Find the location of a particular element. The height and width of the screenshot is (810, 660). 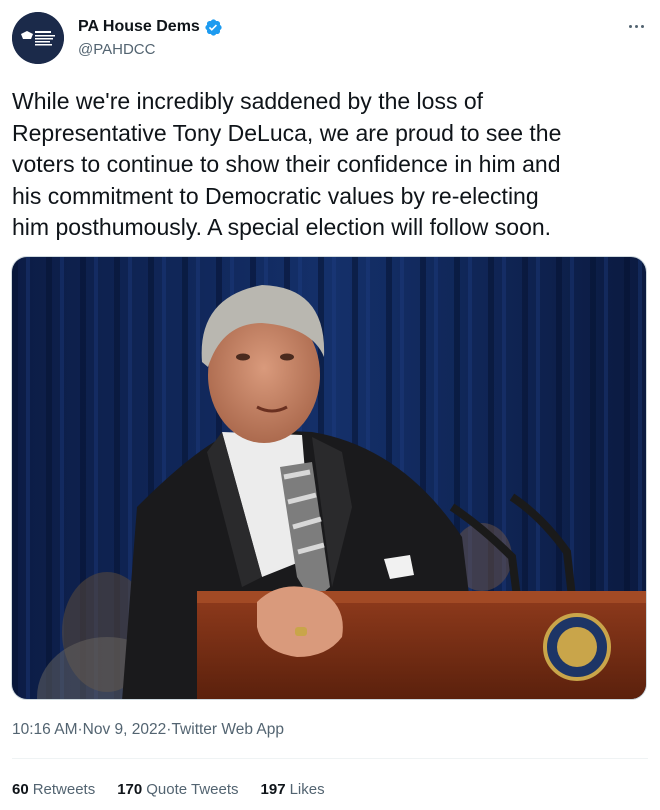

likes-stat: 197 Likes is located at coordinates (293, 789).